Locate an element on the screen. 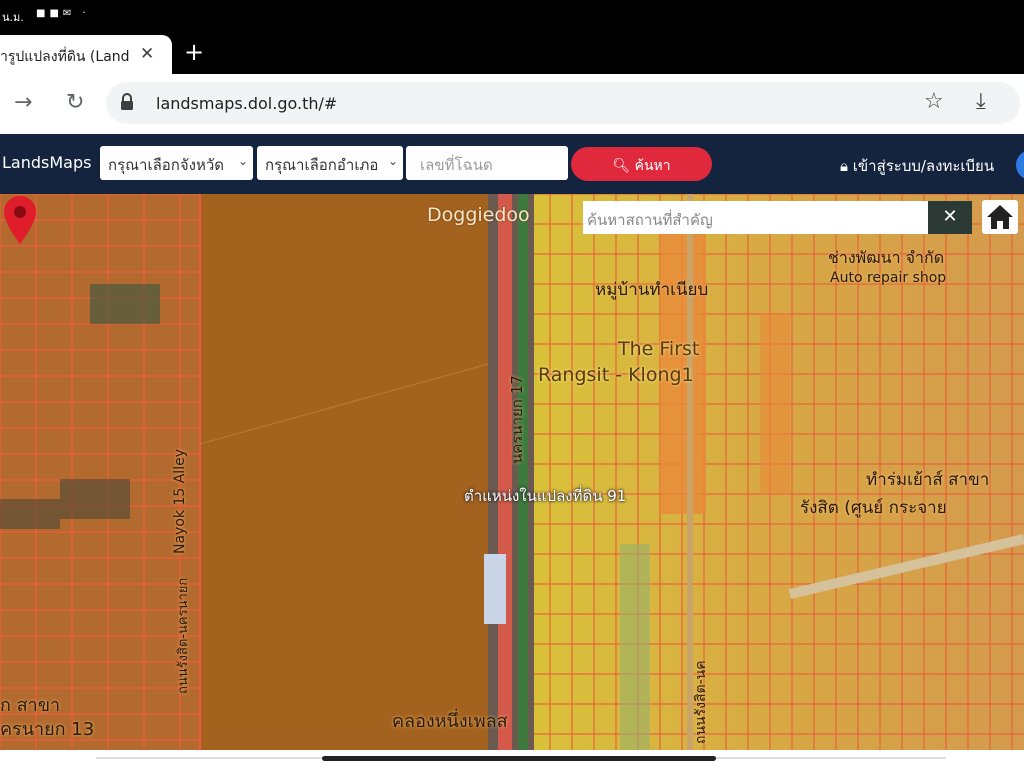  province-select-value: กรุณาเลือกจังหวัด is located at coordinates (166, 165).